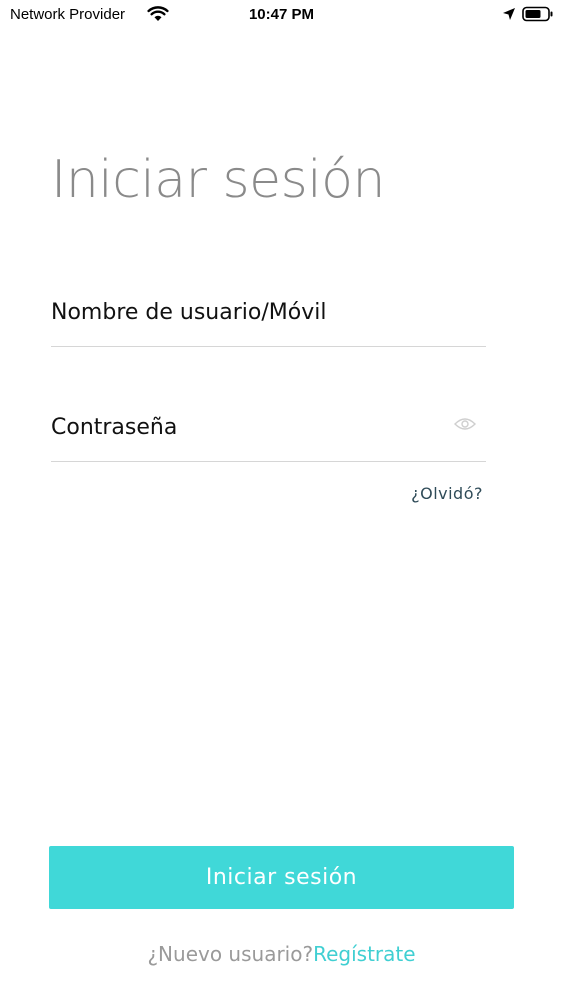  What do you see at coordinates (537, 14) in the screenshot?
I see `battery-icon` at bounding box center [537, 14].